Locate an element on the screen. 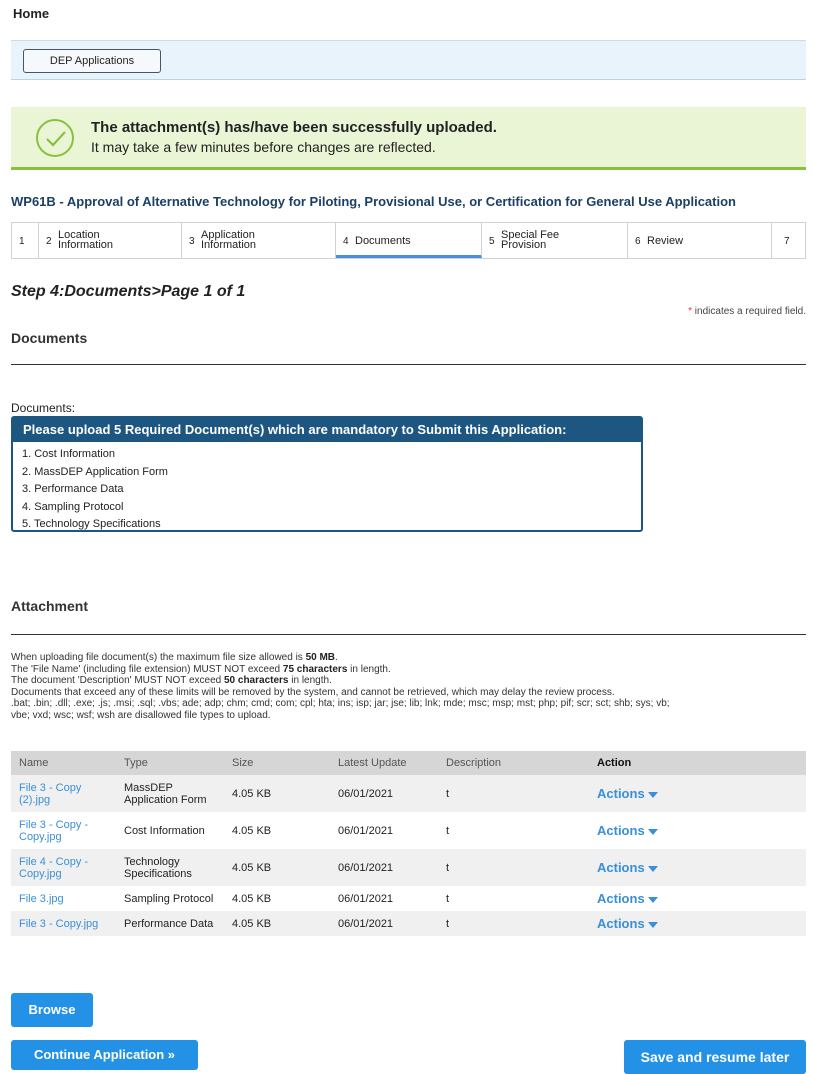 The image size is (815, 1074). documents-label: Documents: is located at coordinates (43, 408).